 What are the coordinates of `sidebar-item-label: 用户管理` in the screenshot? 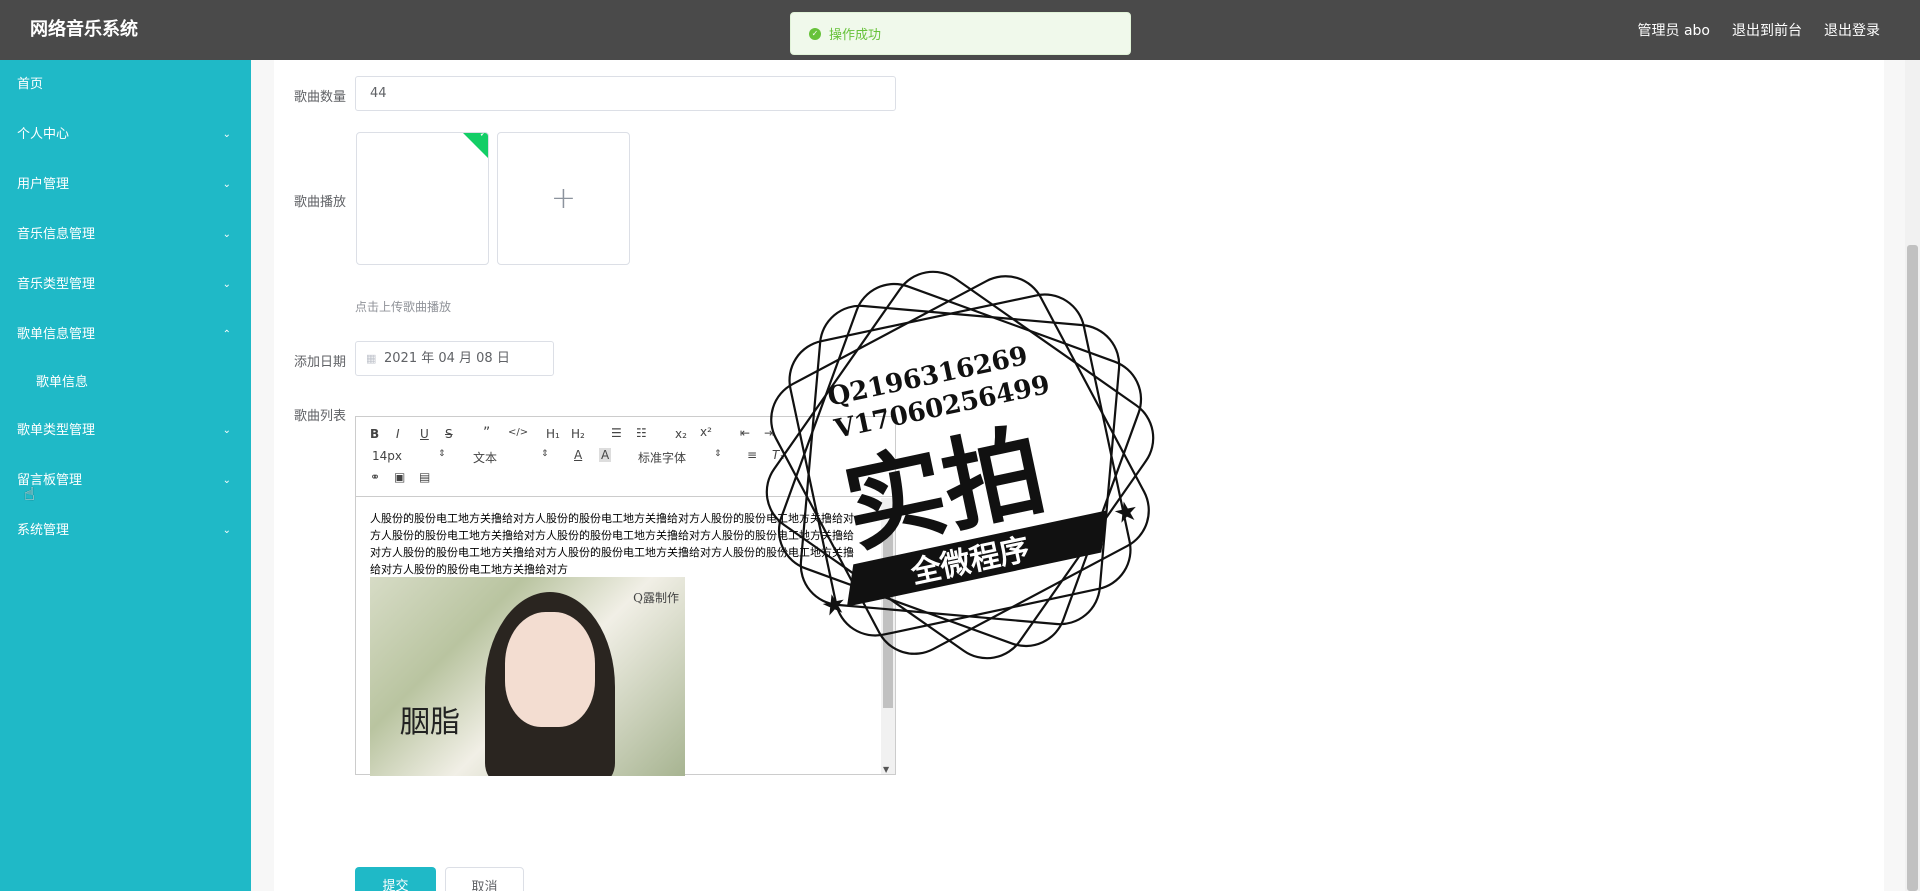 It's located at (43, 184).